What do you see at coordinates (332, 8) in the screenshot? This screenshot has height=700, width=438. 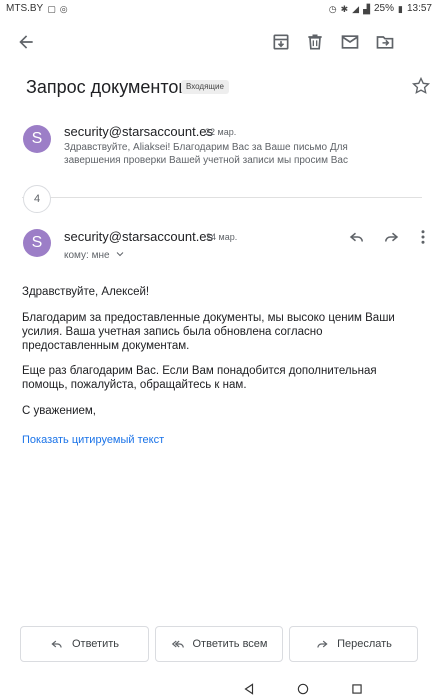 I see `alarm-icon: ◷` at bounding box center [332, 8].